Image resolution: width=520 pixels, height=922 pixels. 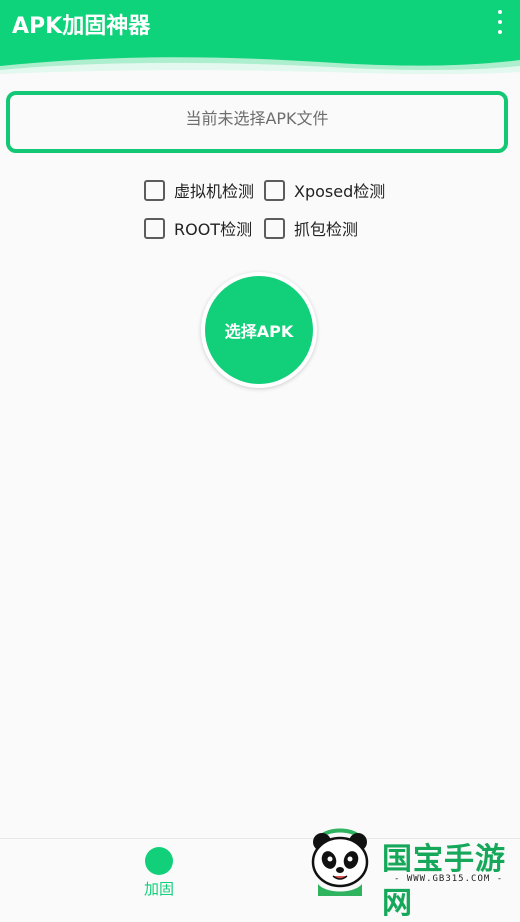 I want to click on more-vert-icon, so click(x=500, y=22).